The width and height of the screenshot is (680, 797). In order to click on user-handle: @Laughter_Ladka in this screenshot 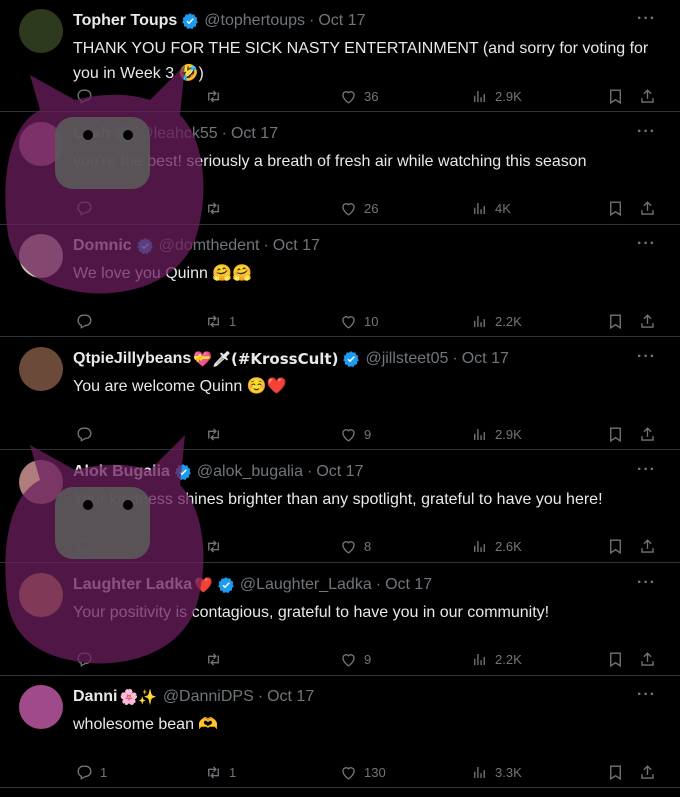, I will do `click(306, 585)`.